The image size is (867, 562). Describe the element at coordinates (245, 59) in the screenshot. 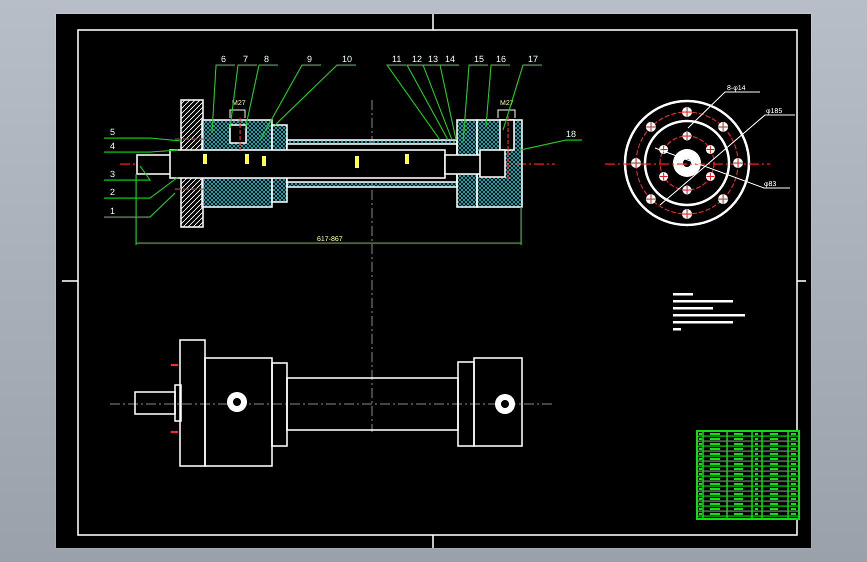

I see `part-number: 7` at that location.